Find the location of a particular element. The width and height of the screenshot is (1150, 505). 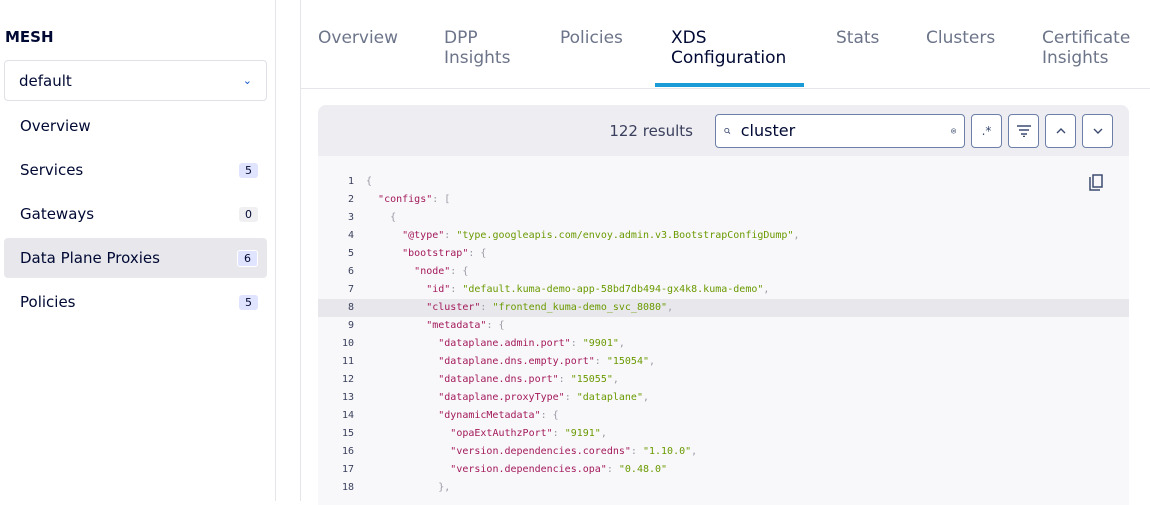

line-number: 11 is located at coordinates (347, 361).